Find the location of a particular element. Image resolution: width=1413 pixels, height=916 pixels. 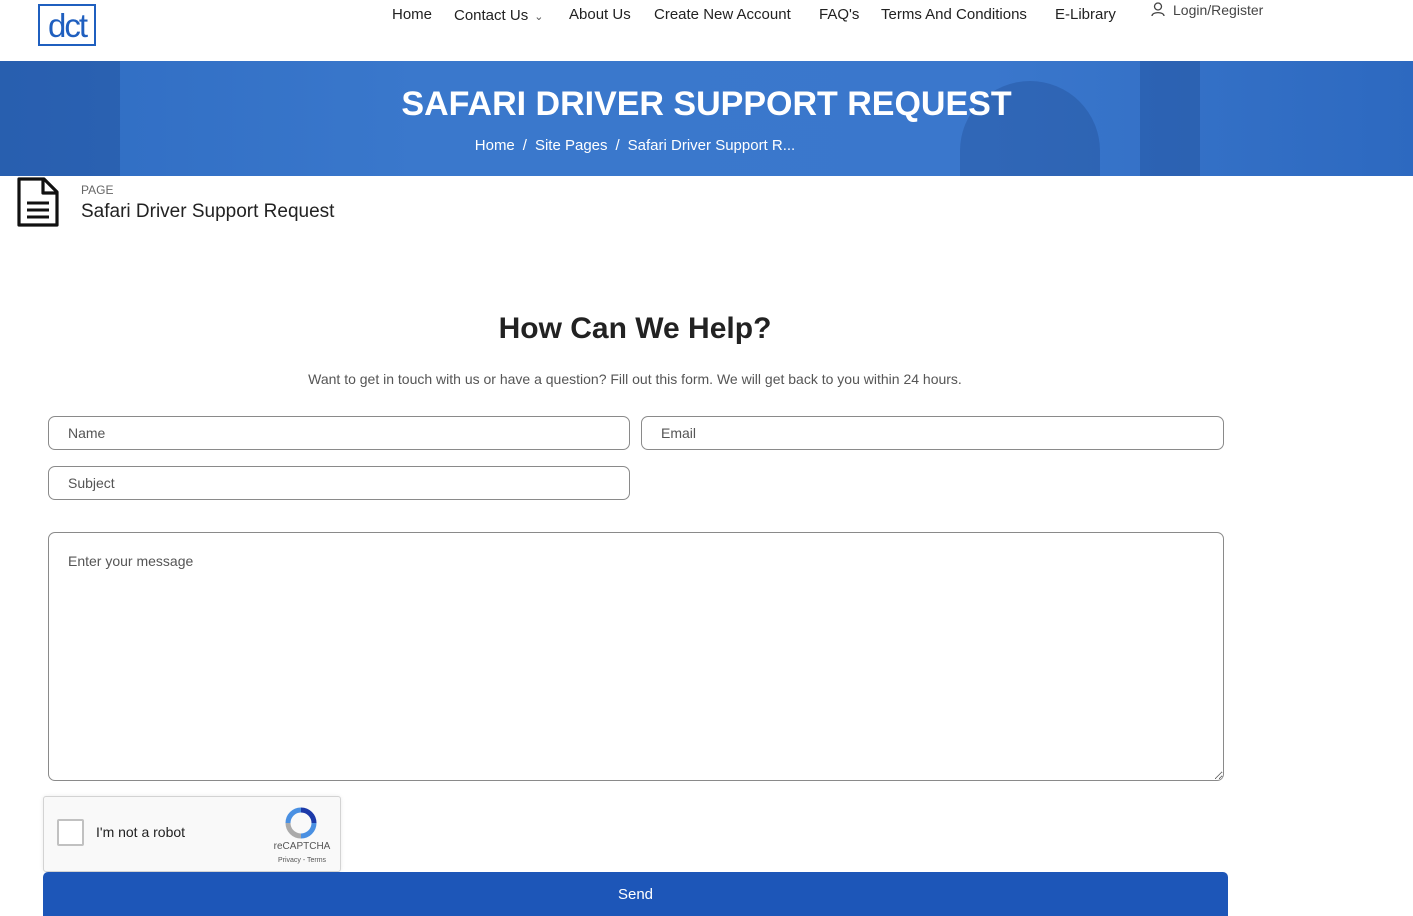

nav-elibrary: E-Library is located at coordinates (1085, 14).